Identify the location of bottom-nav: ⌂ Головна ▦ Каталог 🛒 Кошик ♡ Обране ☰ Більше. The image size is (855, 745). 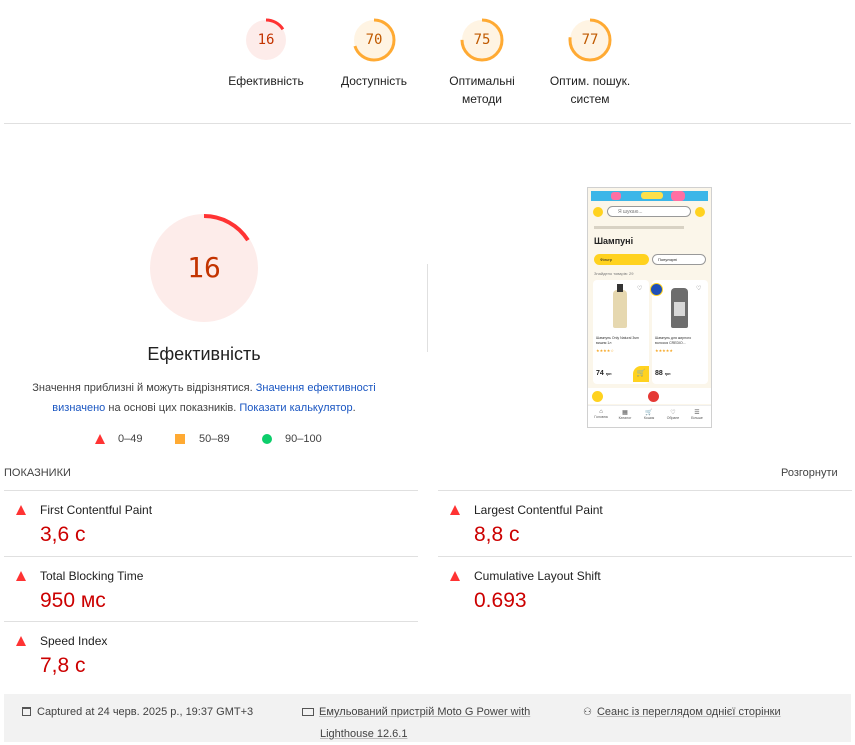
(649, 416).